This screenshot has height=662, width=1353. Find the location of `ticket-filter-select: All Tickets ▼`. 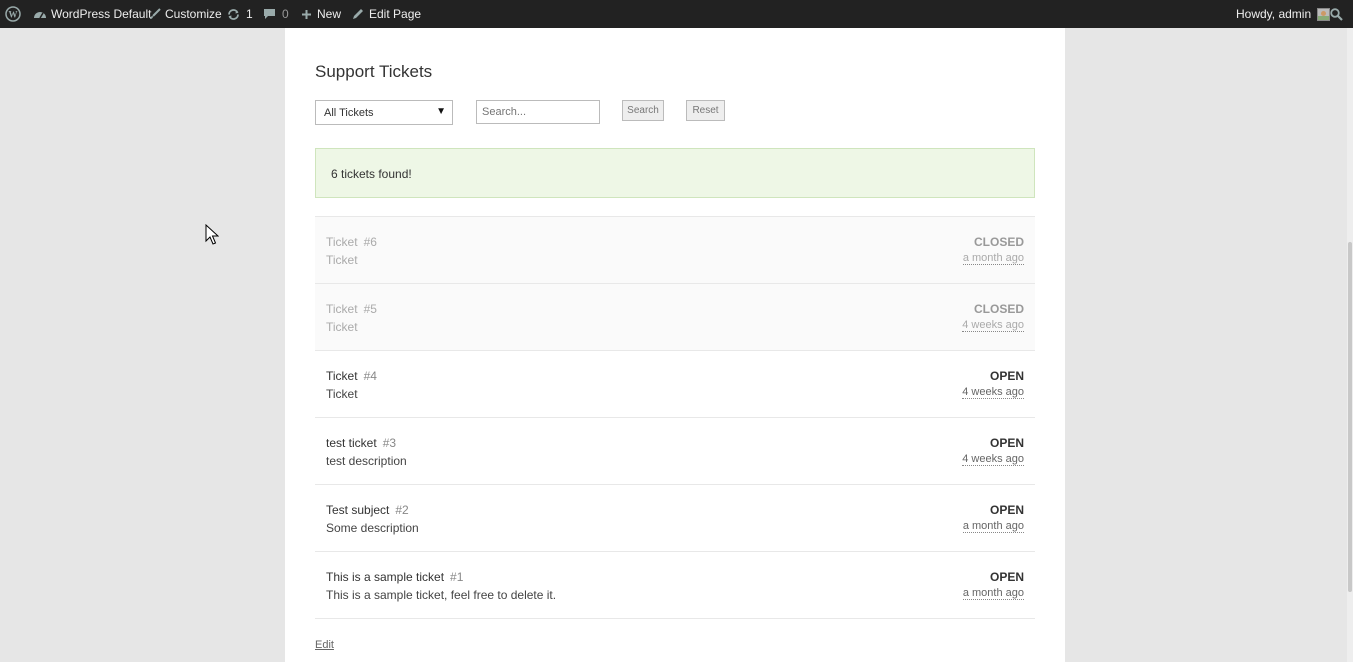

ticket-filter-select: All Tickets ▼ is located at coordinates (384, 112).